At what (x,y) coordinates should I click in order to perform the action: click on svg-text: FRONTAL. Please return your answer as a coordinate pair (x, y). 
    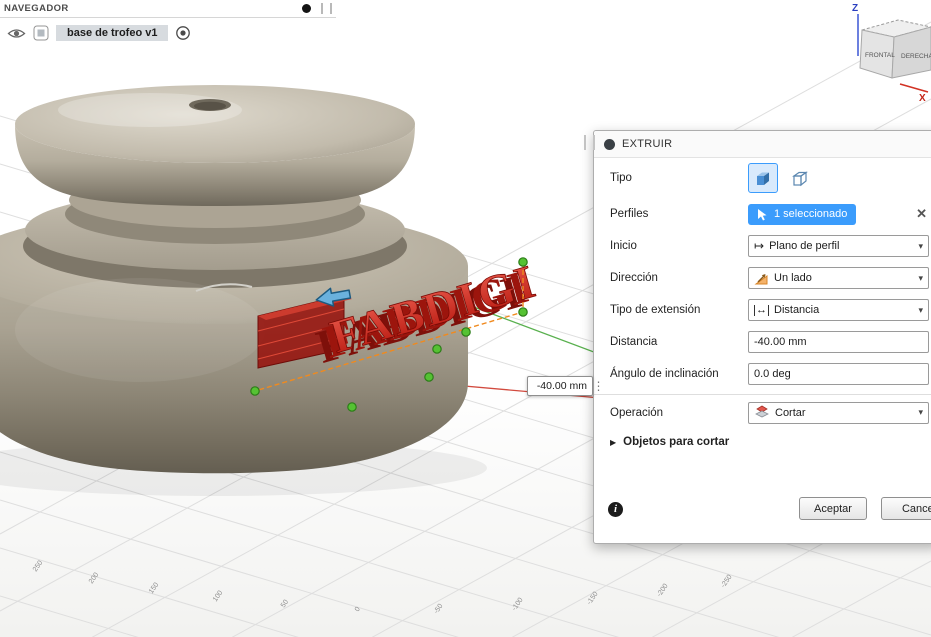
    Looking at the image, I should click on (880, 55).